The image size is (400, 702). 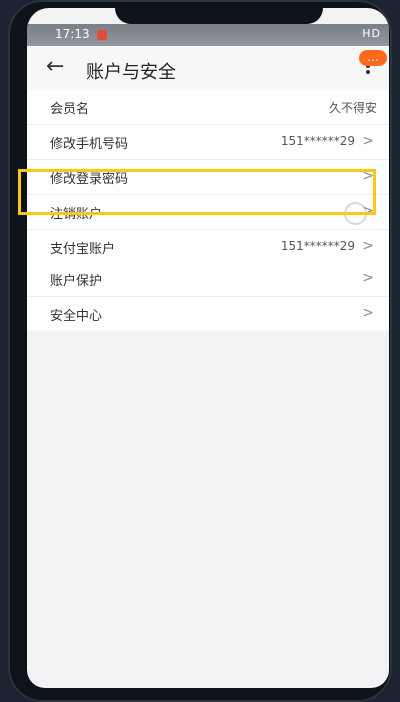 What do you see at coordinates (55, 67) in the screenshot?
I see `back-arrow-icon: ←` at bounding box center [55, 67].